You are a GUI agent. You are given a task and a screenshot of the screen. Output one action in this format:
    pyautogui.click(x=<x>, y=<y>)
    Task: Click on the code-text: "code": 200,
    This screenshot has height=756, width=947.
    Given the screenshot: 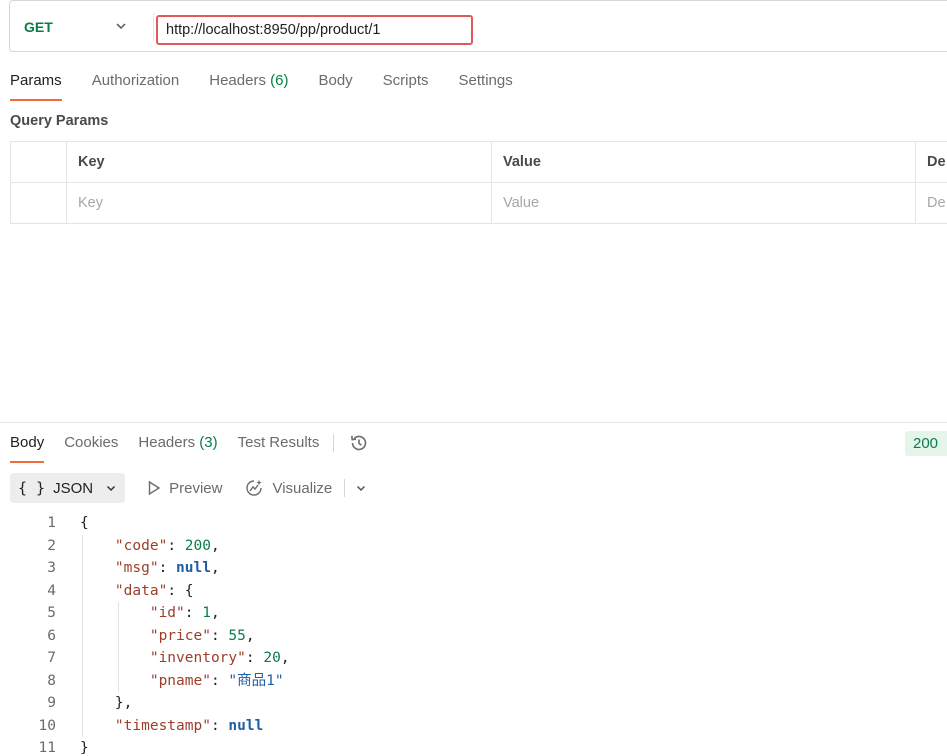 What is the action you would take?
    pyautogui.click(x=167, y=545)
    